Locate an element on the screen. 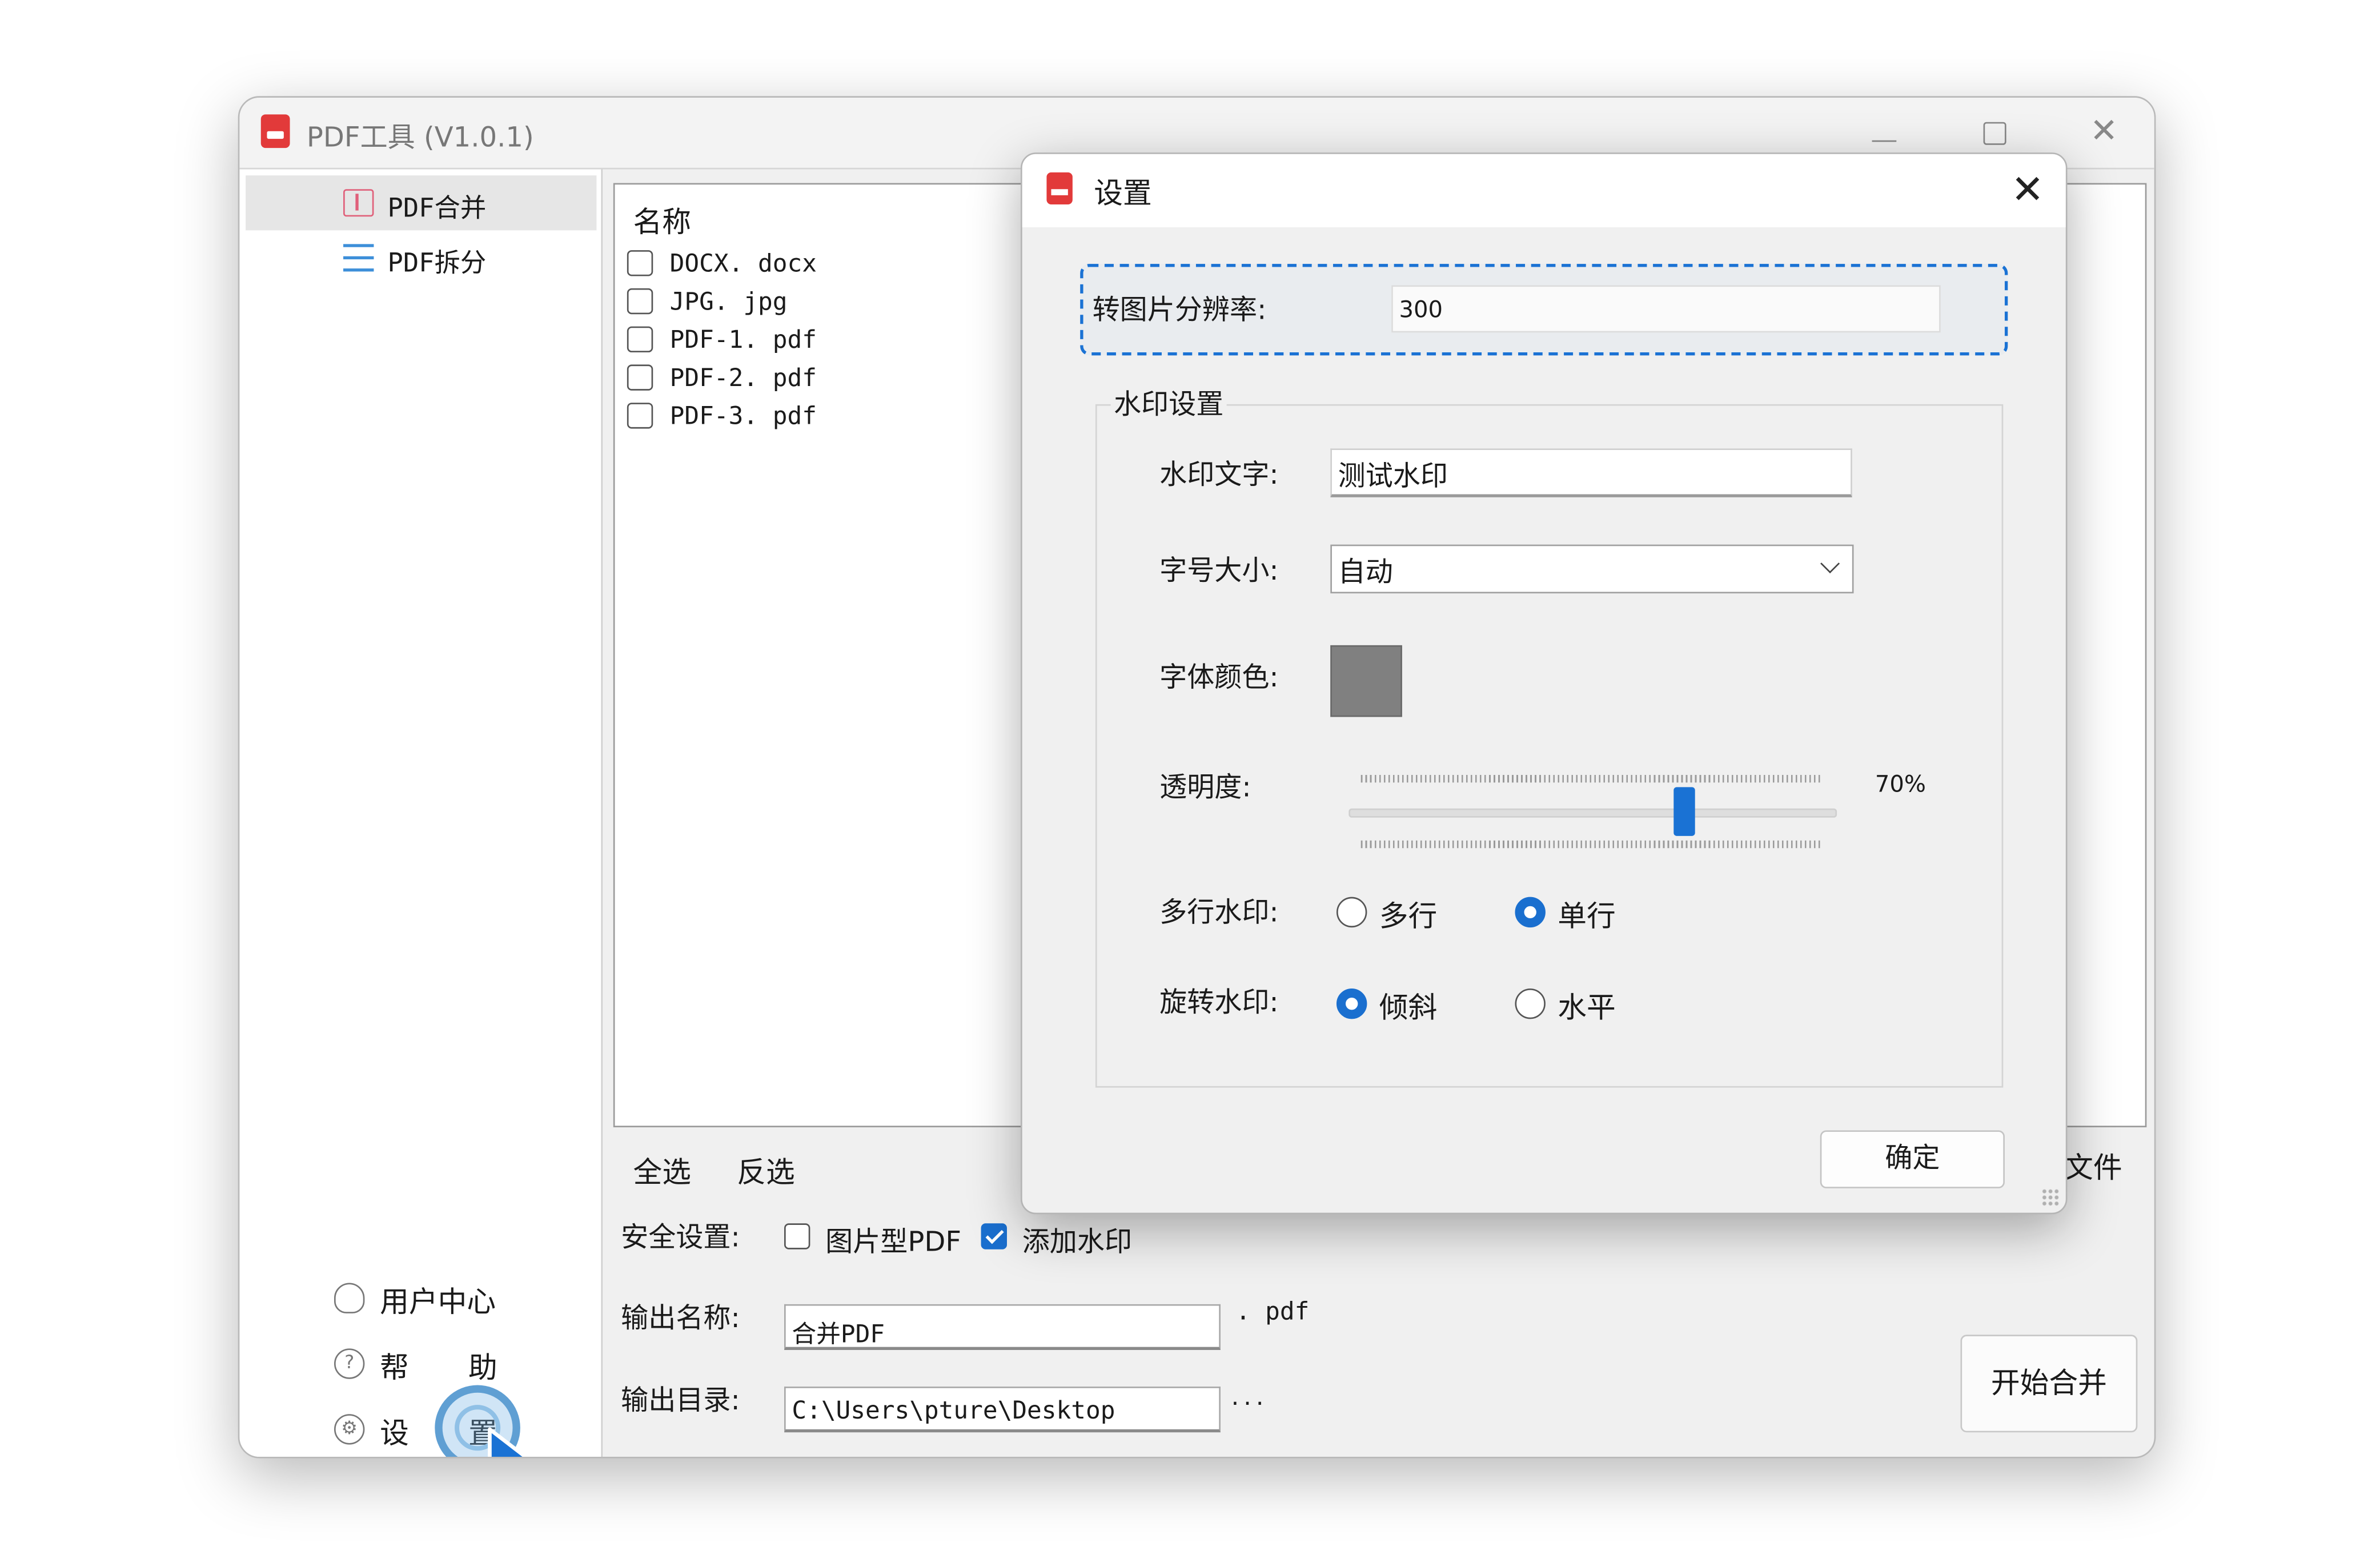 This screenshot has width=2380, height=1547. close-button: ✕ is located at coordinates (2103, 133).